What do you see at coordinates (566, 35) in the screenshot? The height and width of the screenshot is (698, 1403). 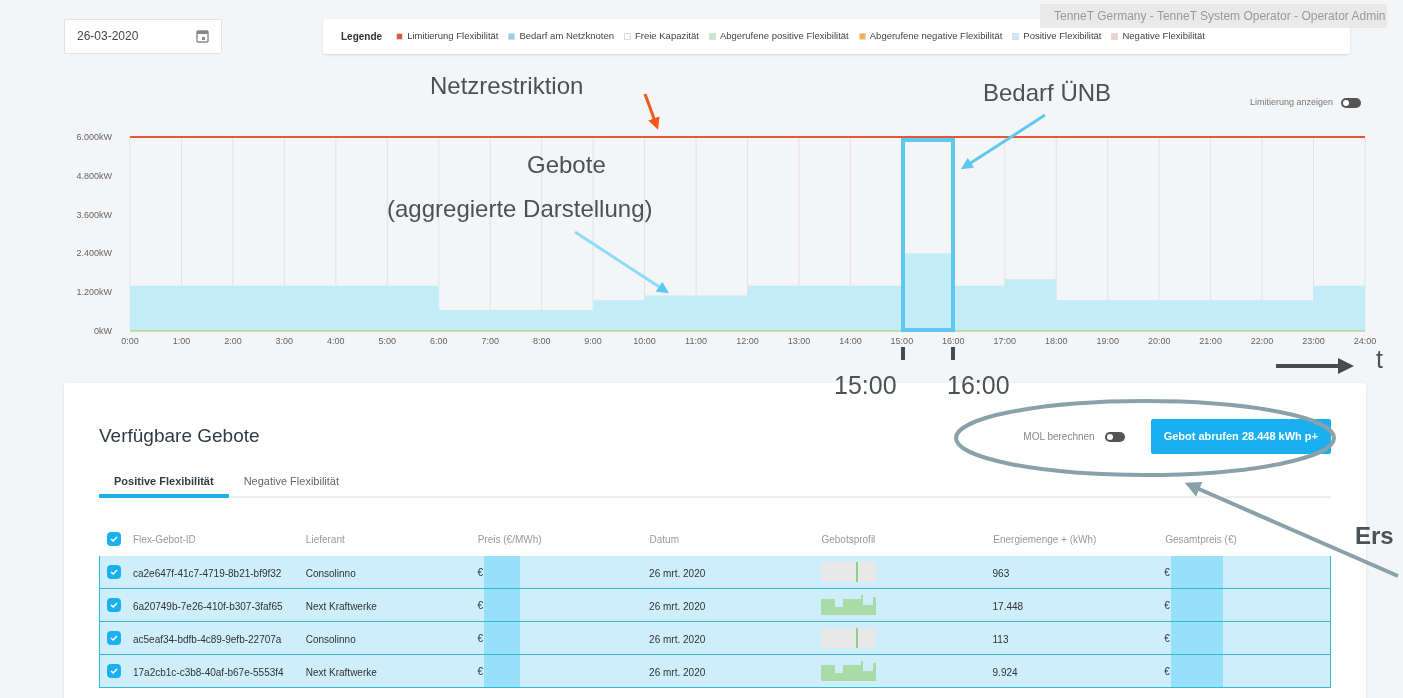 I see `legend-label: Bedarf am Netzknoten` at bounding box center [566, 35].